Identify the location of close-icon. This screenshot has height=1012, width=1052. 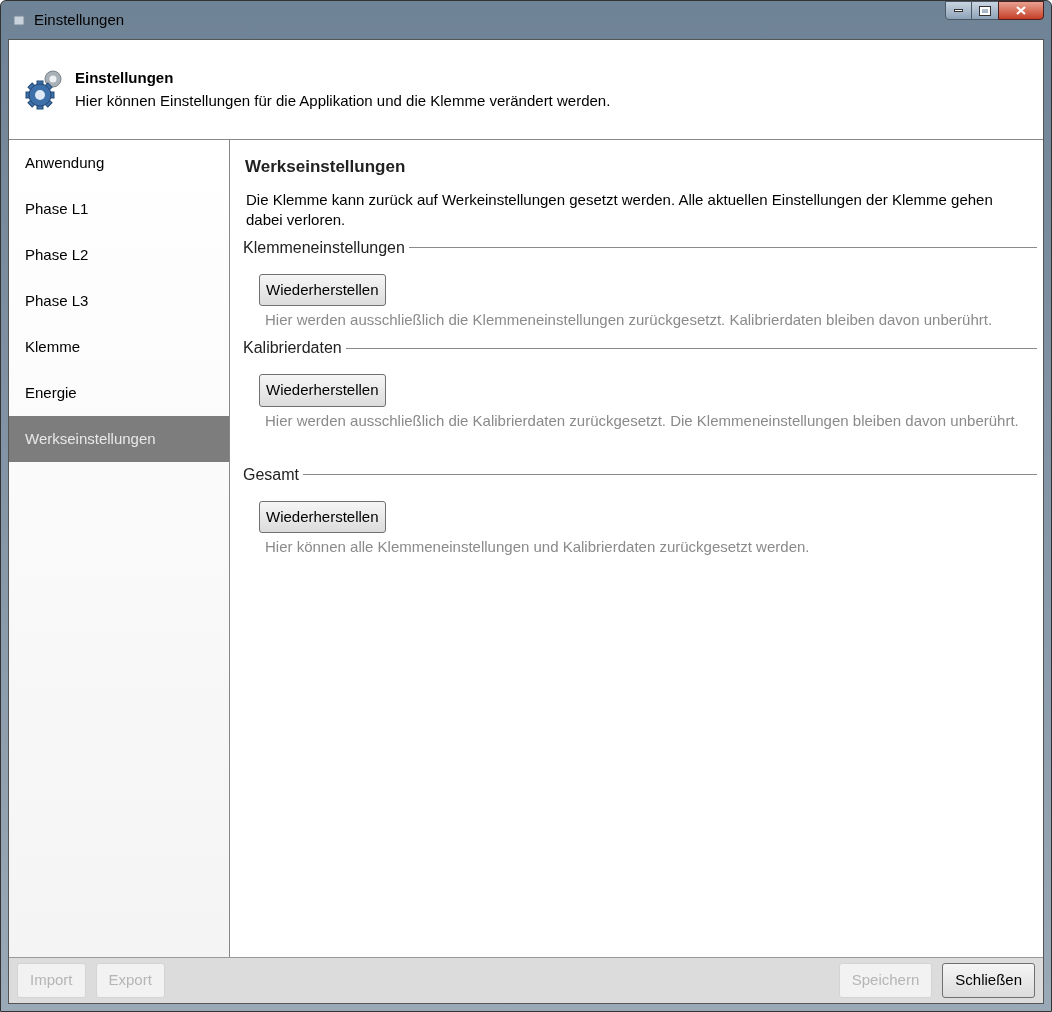
(1021, 10).